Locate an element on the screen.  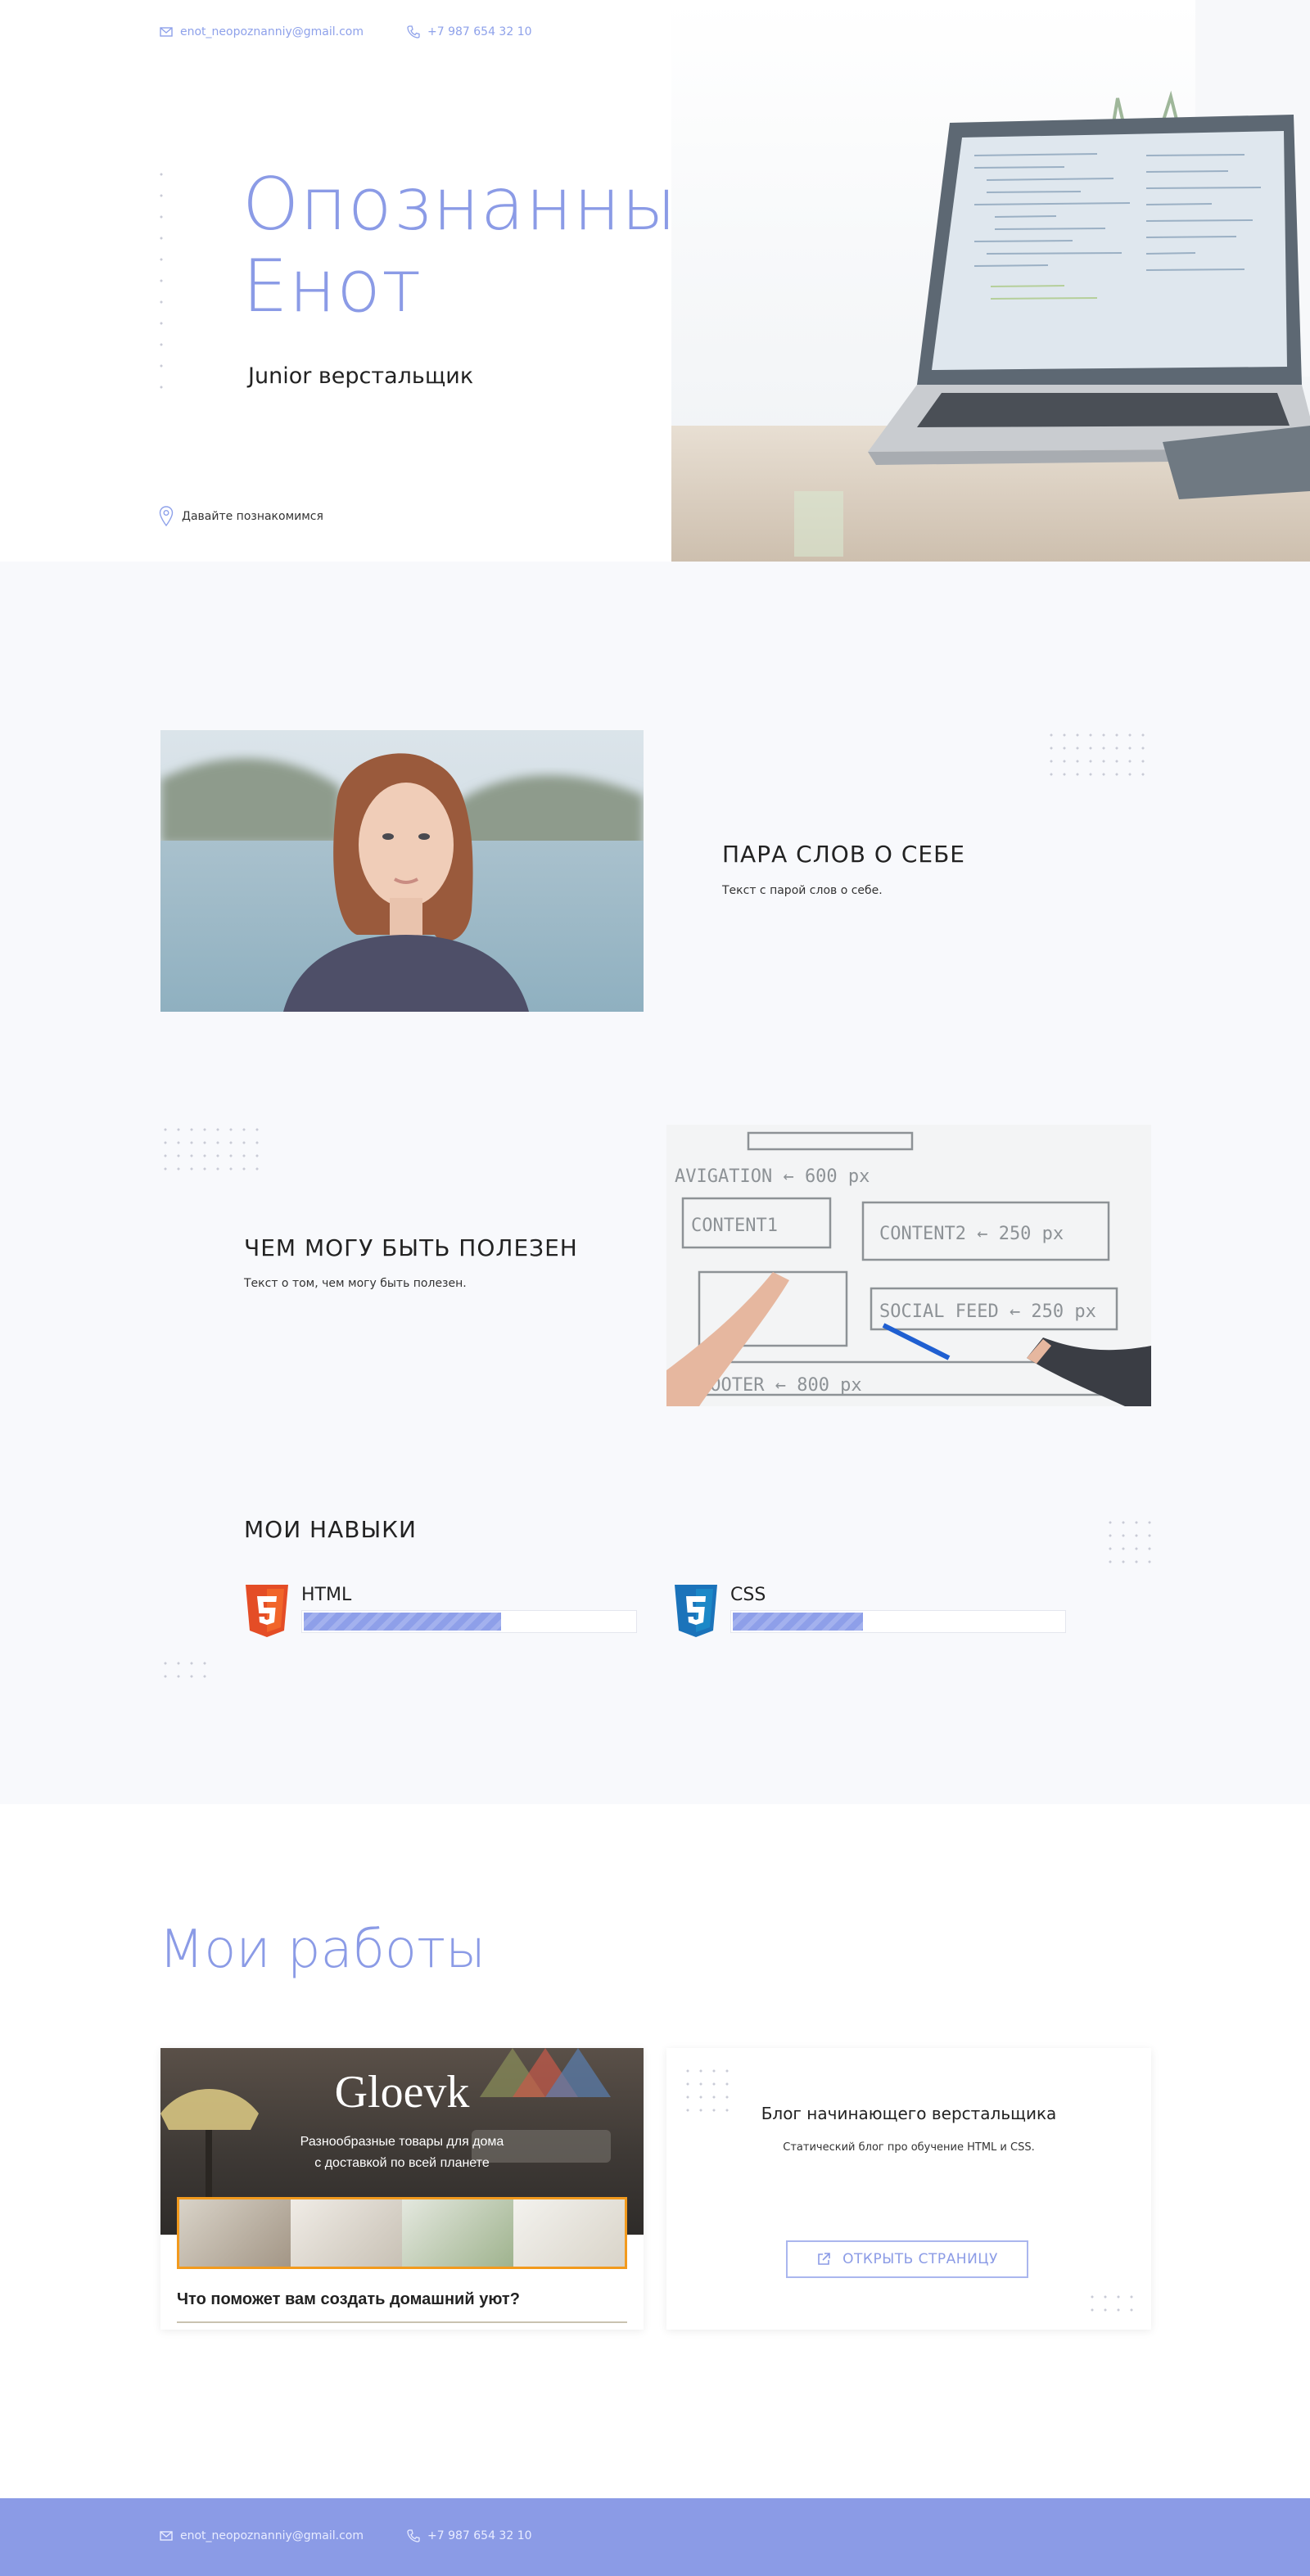
svg-text: CONTENT1 is located at coordinates (734, 1226).